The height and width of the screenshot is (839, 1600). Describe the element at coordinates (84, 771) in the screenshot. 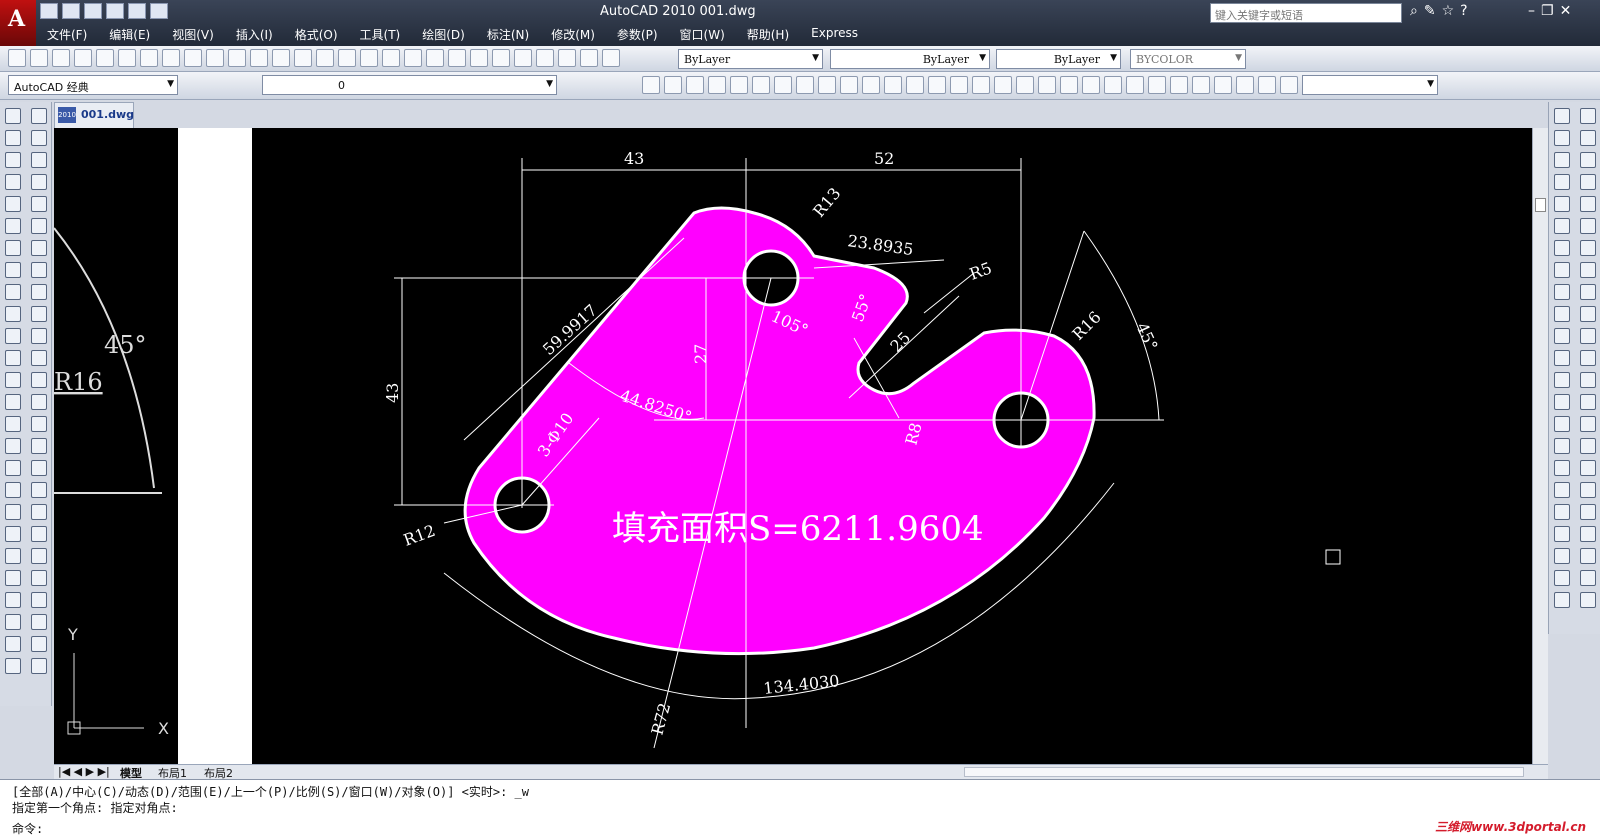

I see `tab-nav-arrows-icon: |◀ ◀ ▶ ▶|` at that location.